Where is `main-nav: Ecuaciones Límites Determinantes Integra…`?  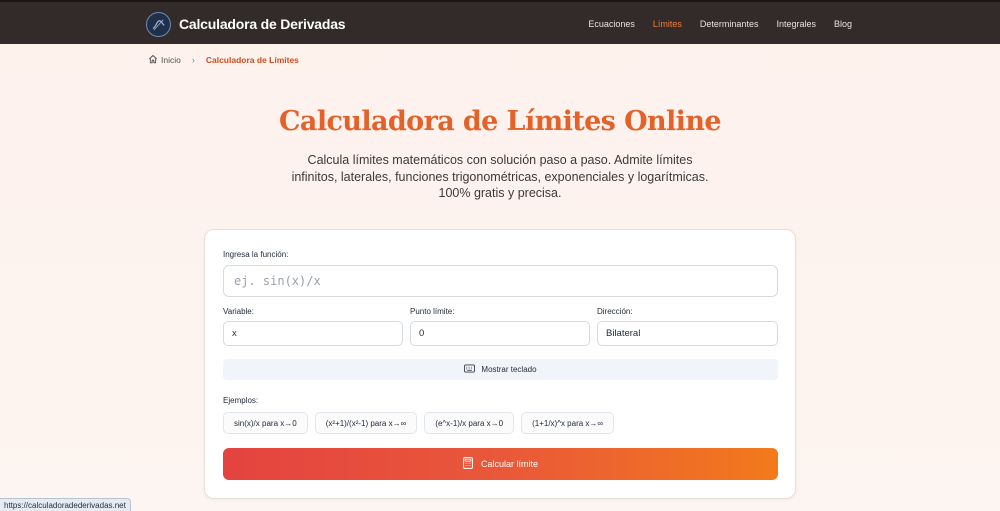
main-nav: Ecuaciones Límites Determinantes Integra… is located at coordinates (720, 24).